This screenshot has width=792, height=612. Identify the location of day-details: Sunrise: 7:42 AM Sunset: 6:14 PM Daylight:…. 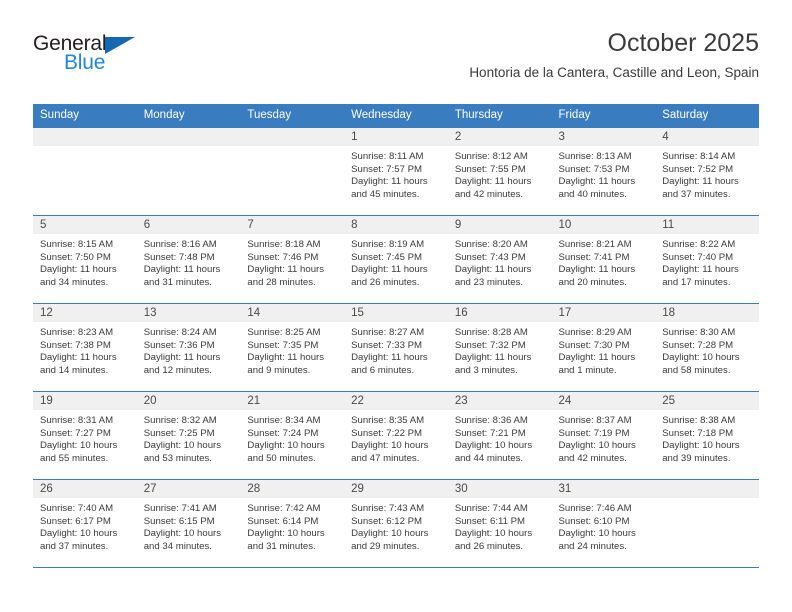
(292, 525).